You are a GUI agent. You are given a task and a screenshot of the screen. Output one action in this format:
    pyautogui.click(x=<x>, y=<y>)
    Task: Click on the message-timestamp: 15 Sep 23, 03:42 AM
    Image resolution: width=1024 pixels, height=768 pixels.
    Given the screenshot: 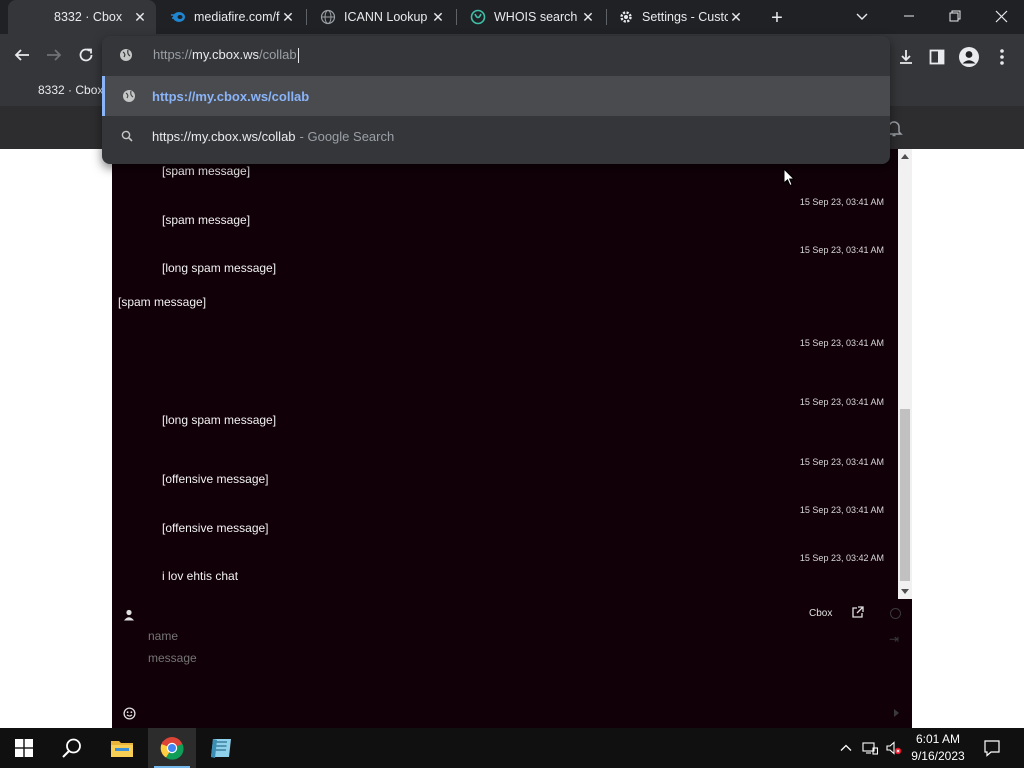 What is the action you would take?
    pyautogui.click(x=841, y=558)
    